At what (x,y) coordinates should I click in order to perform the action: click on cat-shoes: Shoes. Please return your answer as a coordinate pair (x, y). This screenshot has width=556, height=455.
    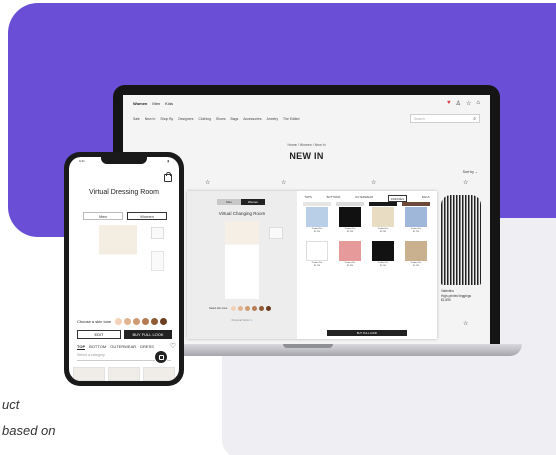
    Looking at the image, I should click on (221, 119).